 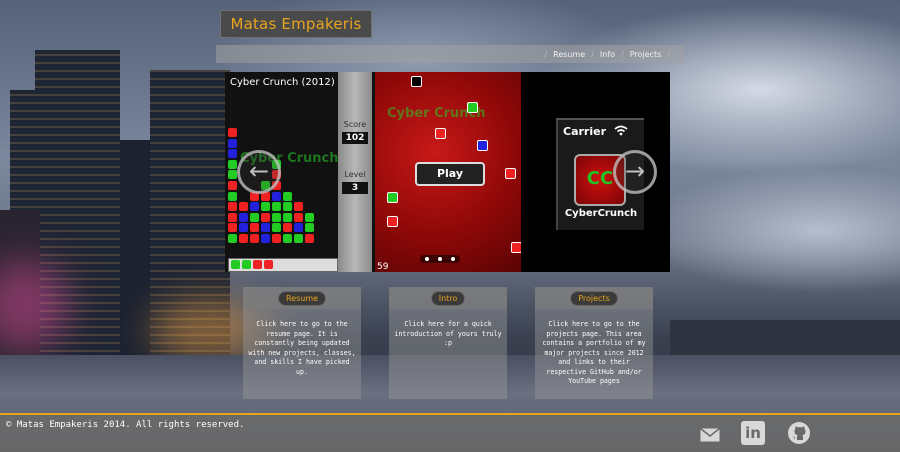 What do you see at coordinates (646, 54) in the screenshot?
I see `nav-link-projects: Projects` at bounding box center [646, 54].